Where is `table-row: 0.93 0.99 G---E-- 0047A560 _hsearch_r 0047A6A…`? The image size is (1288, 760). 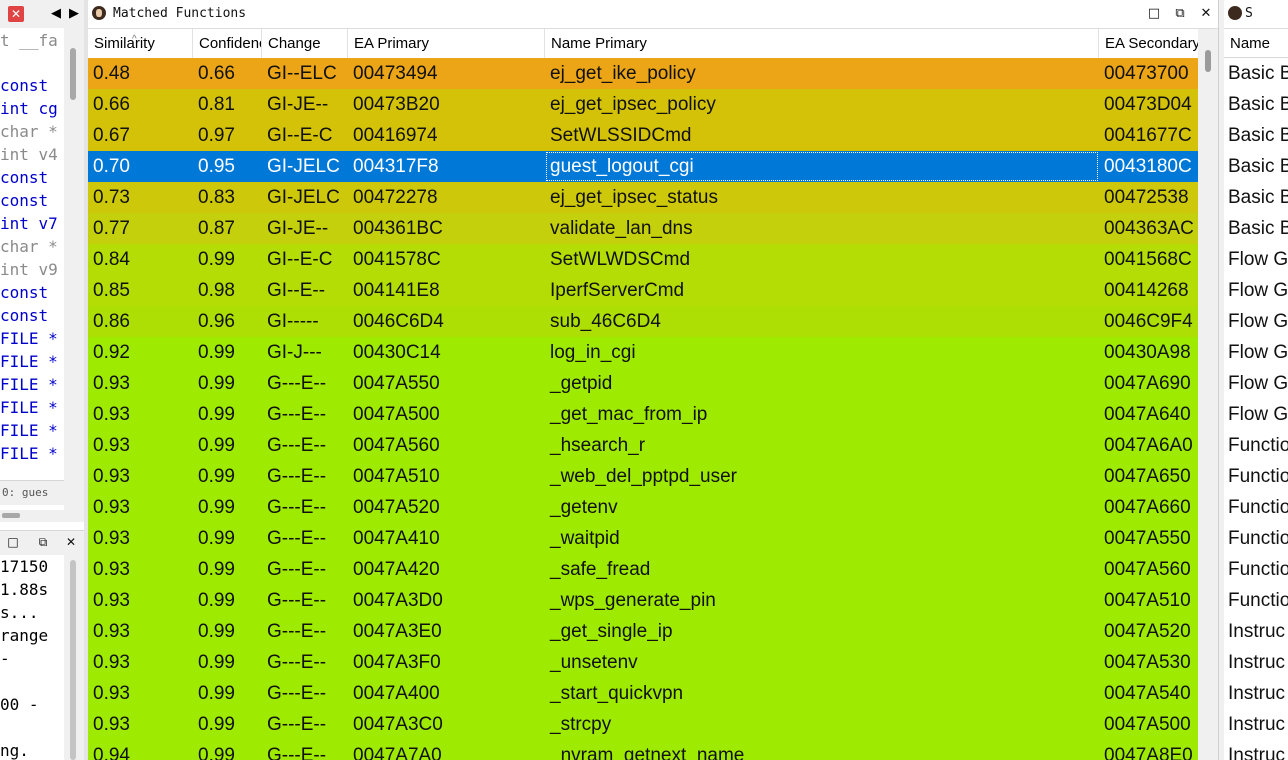 table-row: 0.93 0.99 G---E-- 0047A560 _hsearch_r 0047A6A… is located at coordinates (643, 445).